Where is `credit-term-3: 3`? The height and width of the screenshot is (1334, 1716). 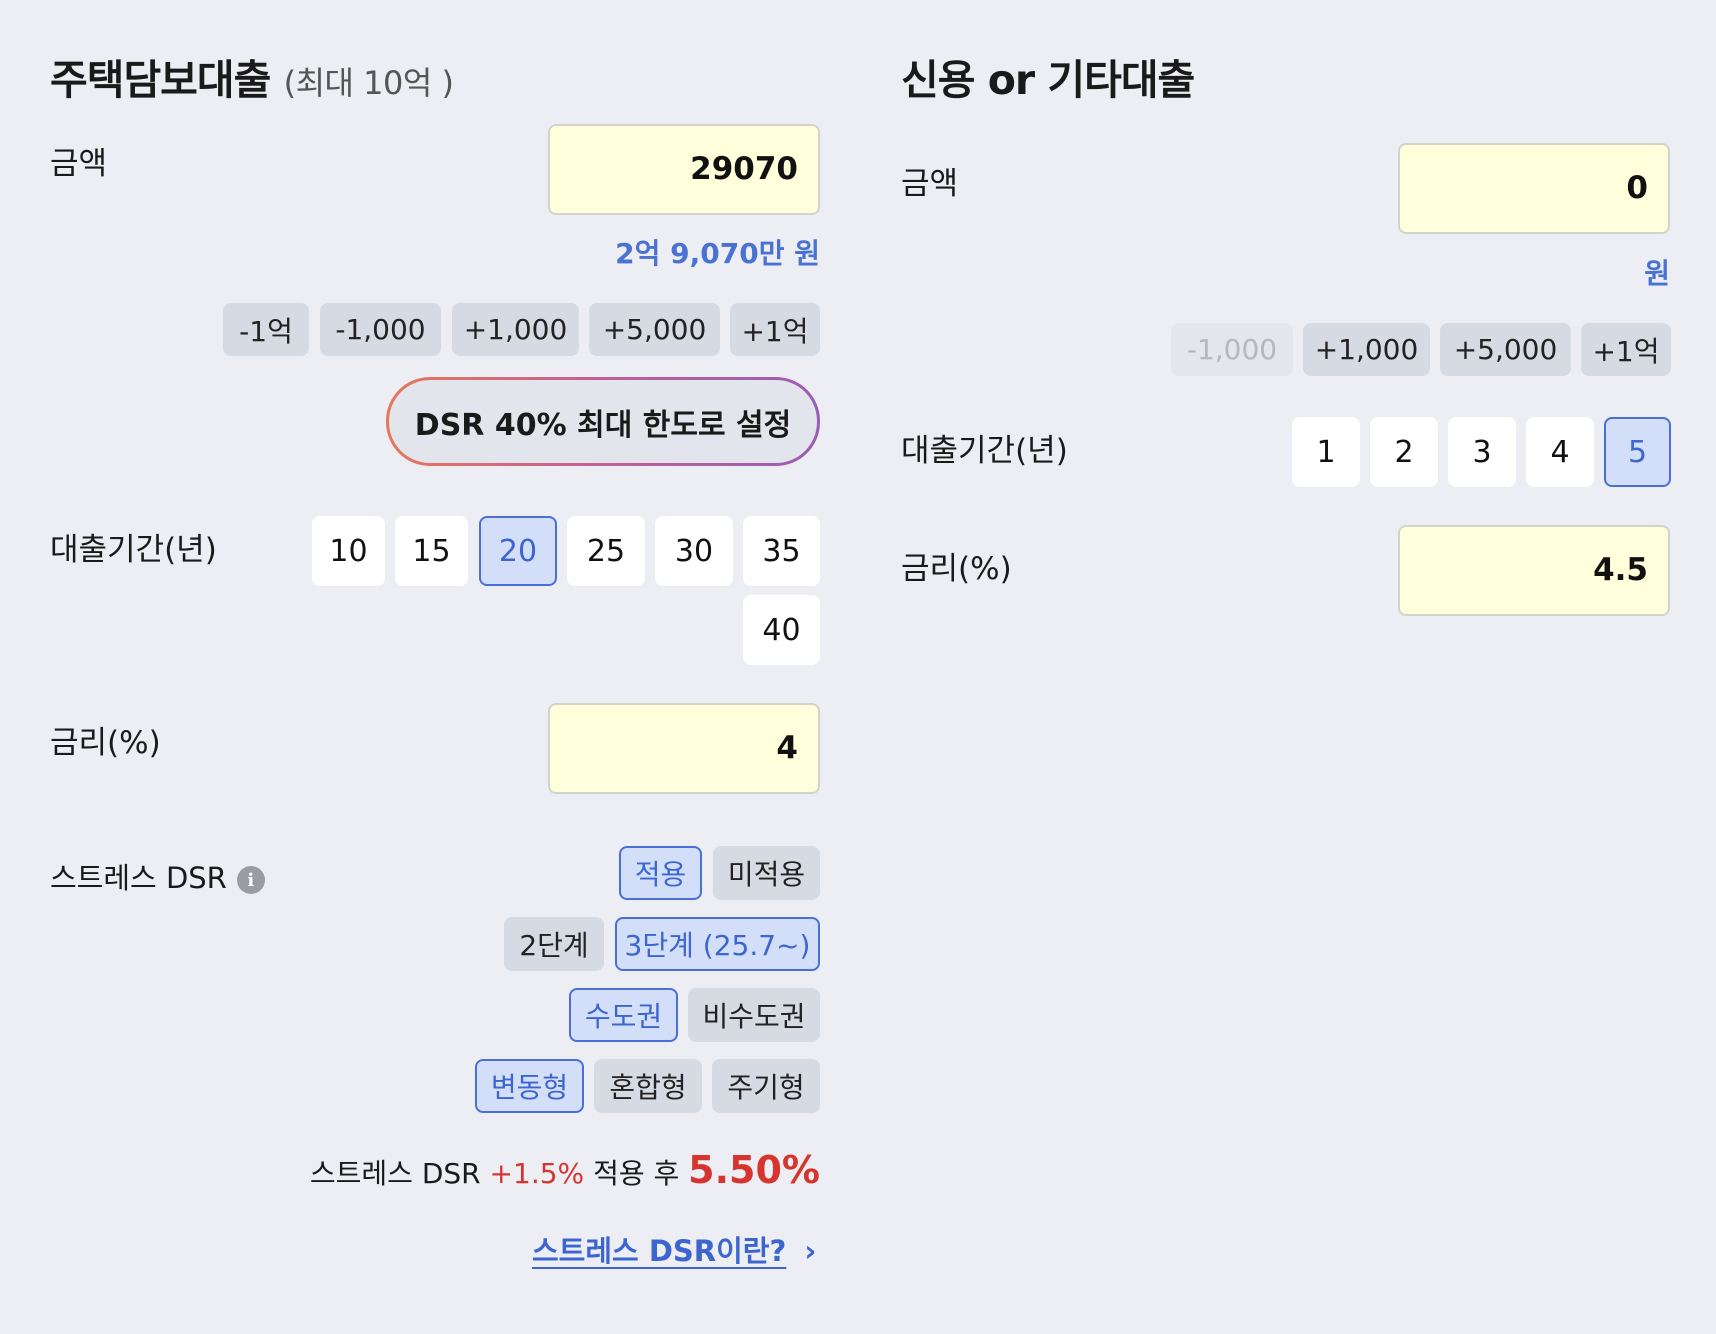
credit-term-3: 3 is located at coordinates (1482, 452).